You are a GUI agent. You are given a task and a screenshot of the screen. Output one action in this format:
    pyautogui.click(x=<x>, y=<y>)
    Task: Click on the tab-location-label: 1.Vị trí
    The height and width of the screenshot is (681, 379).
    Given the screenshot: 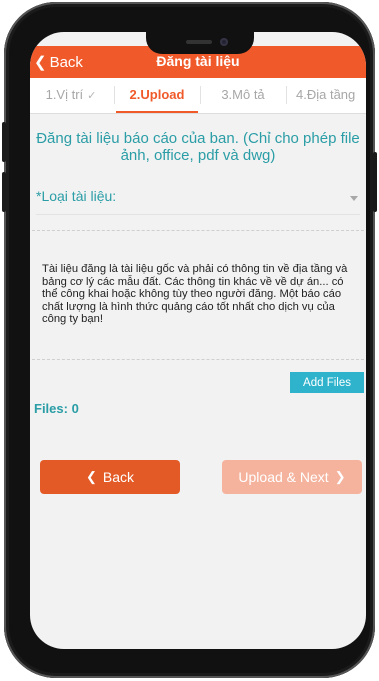 What is the action you would take?
    pyautogui.click(x=64, y=94)
    